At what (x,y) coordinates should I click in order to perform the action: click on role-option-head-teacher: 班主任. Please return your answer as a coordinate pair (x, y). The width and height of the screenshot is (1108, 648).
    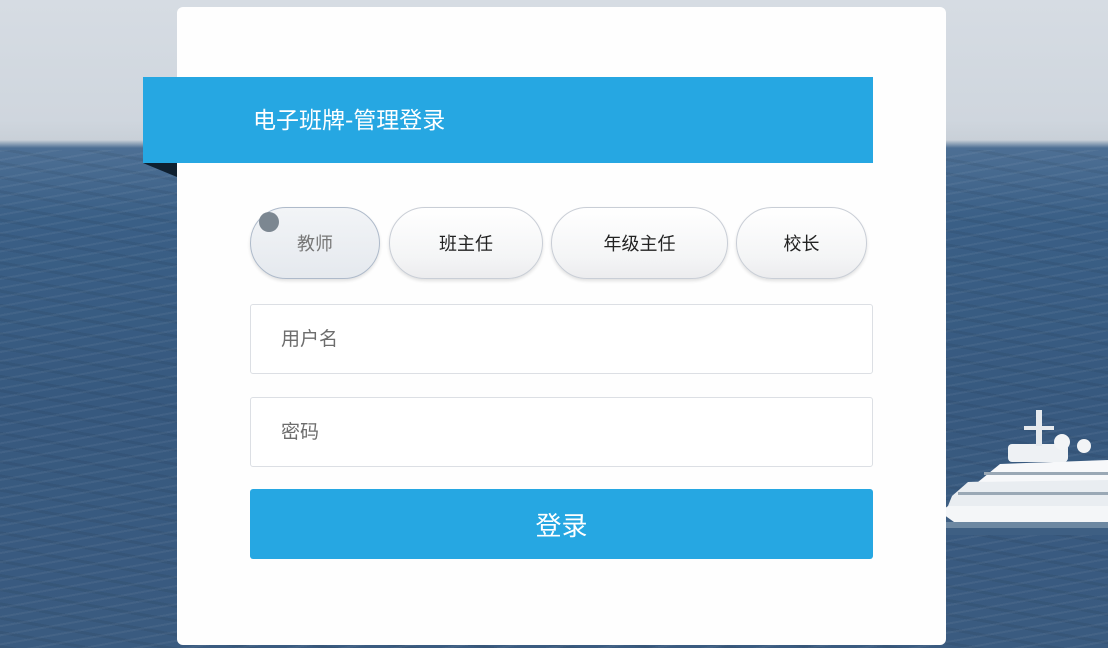
    Looking at the image, I should click on (466, 243).